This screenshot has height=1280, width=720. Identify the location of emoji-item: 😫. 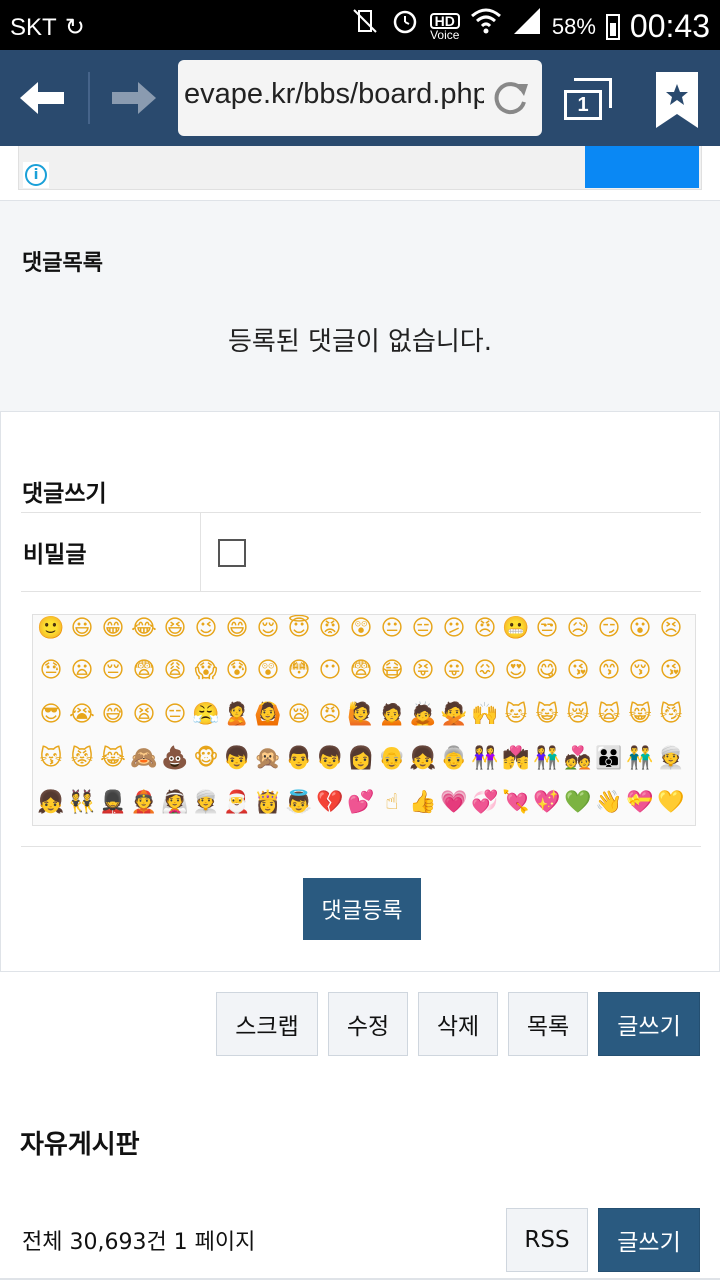
(144, 715).